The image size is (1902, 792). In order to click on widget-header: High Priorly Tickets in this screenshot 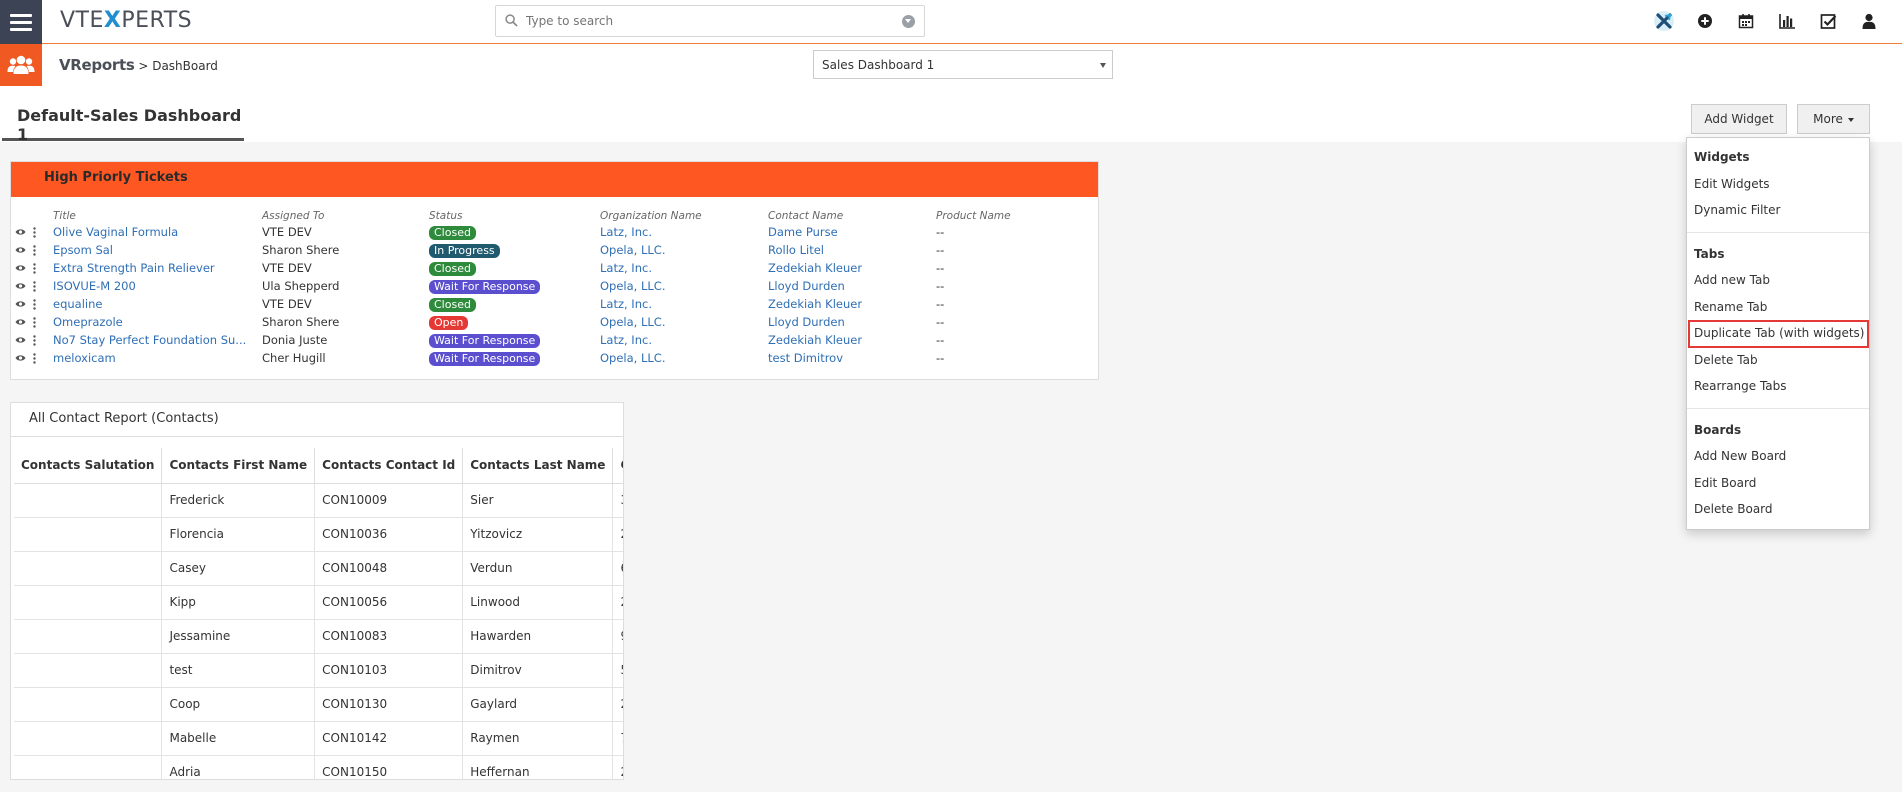, I will do `click(554, 179)`.